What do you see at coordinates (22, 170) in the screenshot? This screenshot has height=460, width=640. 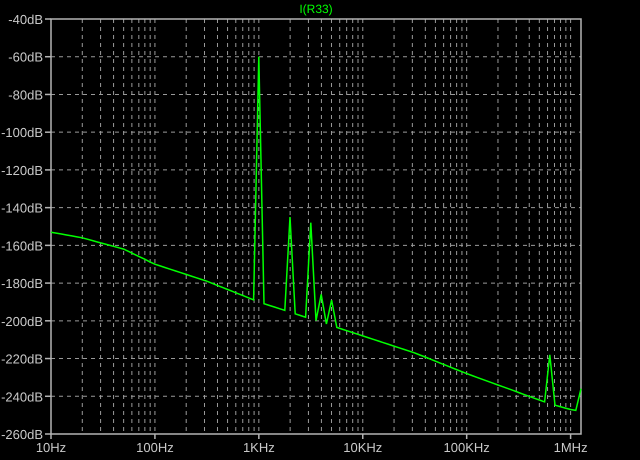 I see `y-tick-label: -120dB` at bounding box center [22, 170].